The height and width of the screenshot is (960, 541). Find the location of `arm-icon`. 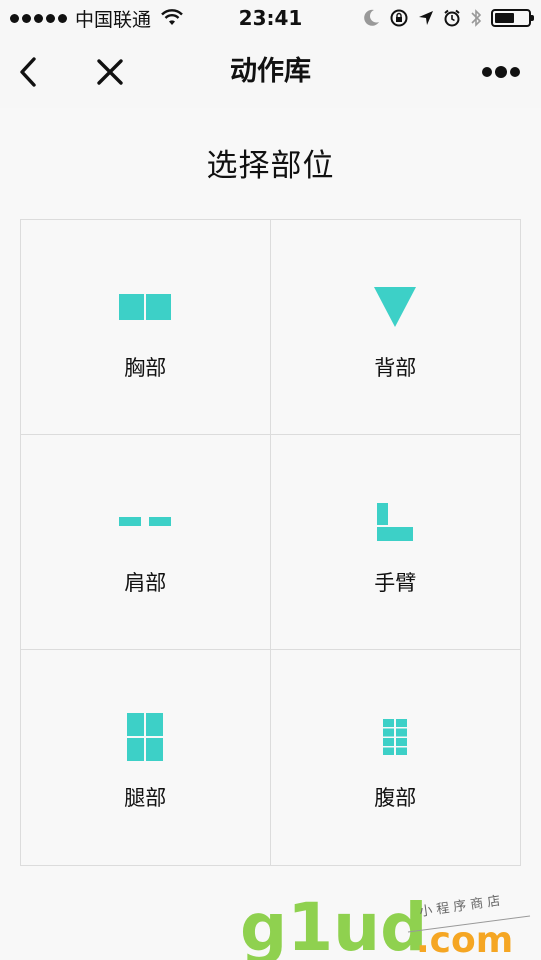

arm-icon is located at coordinates (395, 522).